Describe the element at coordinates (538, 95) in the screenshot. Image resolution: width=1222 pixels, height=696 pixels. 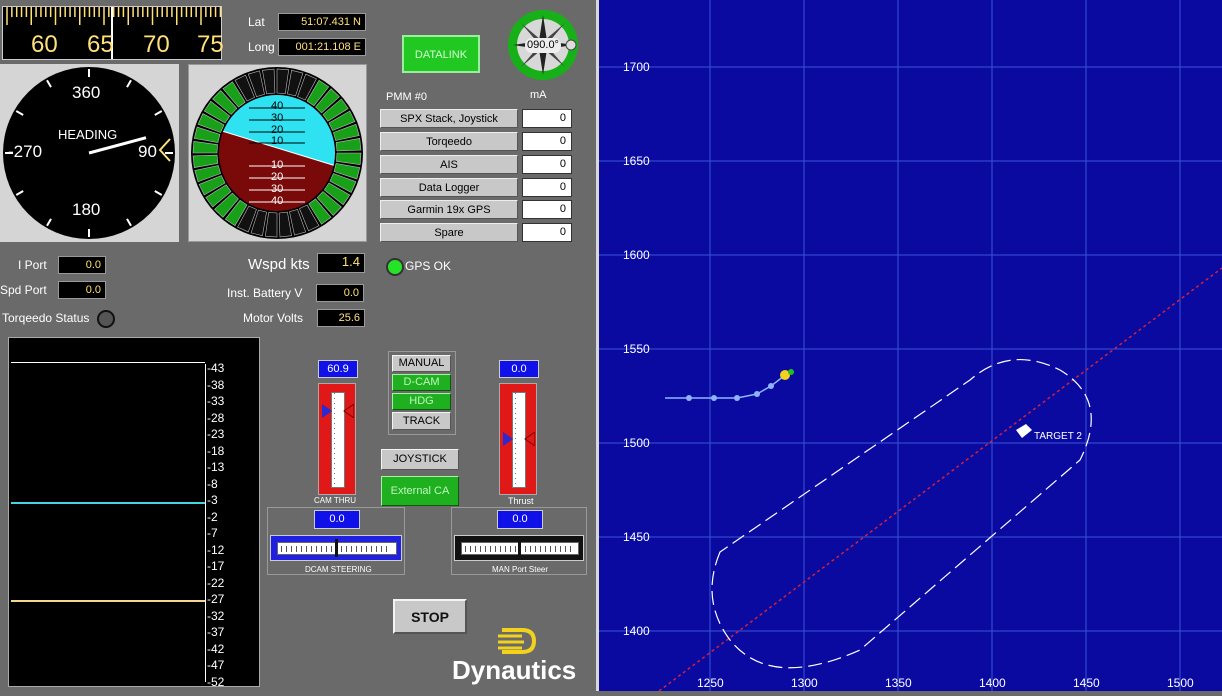
I see `pmm-unit: mA` at that location.